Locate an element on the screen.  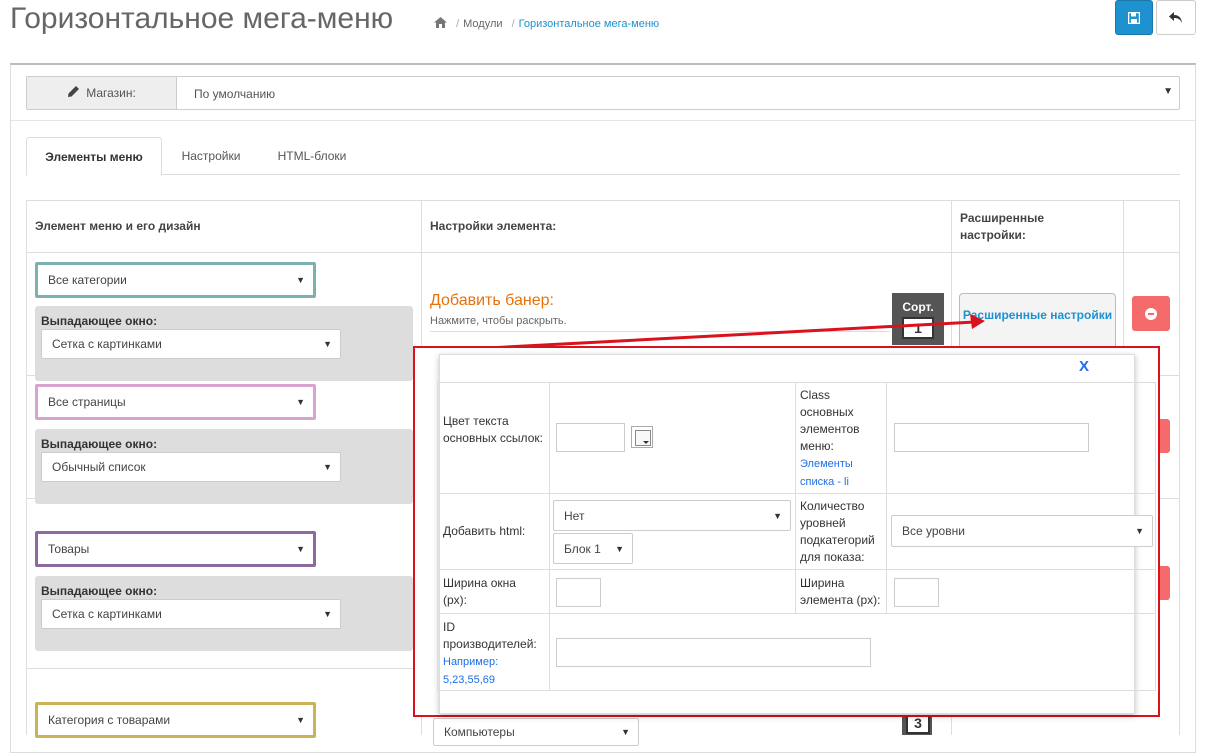
link-color-label: Цвет текста основных ссылок: is located at coordinates (493, 429).